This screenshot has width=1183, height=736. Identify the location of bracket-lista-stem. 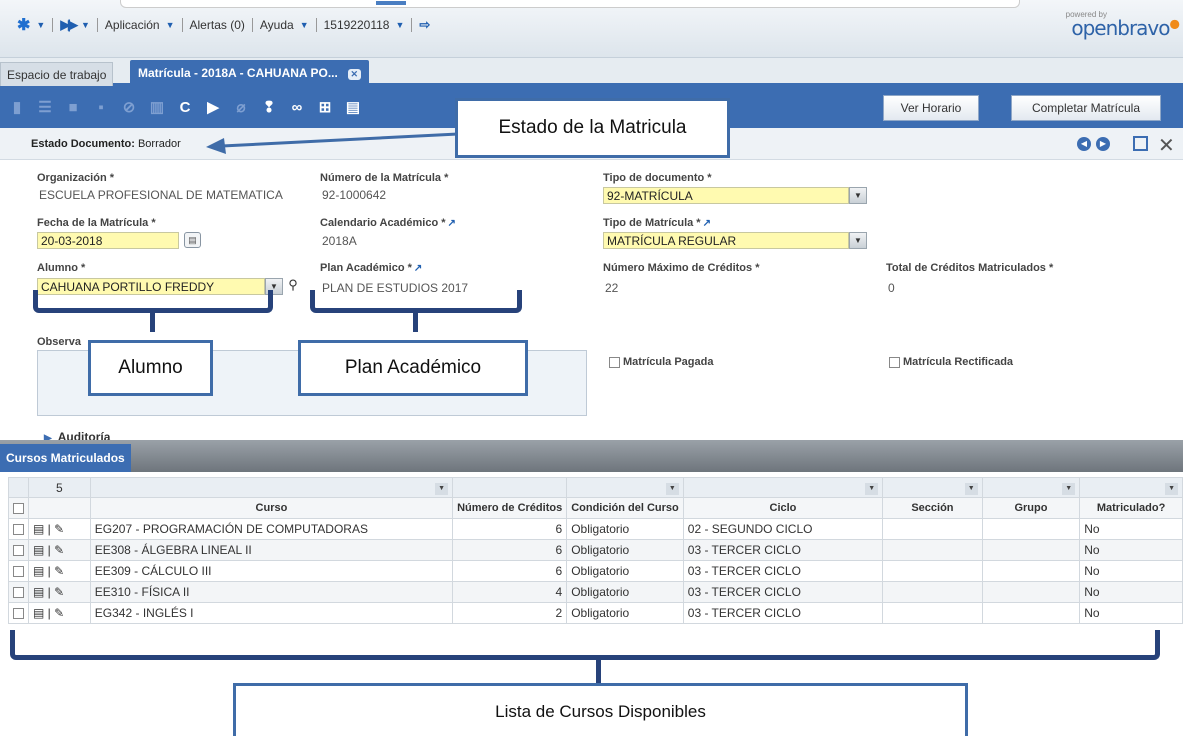
(598, 671).